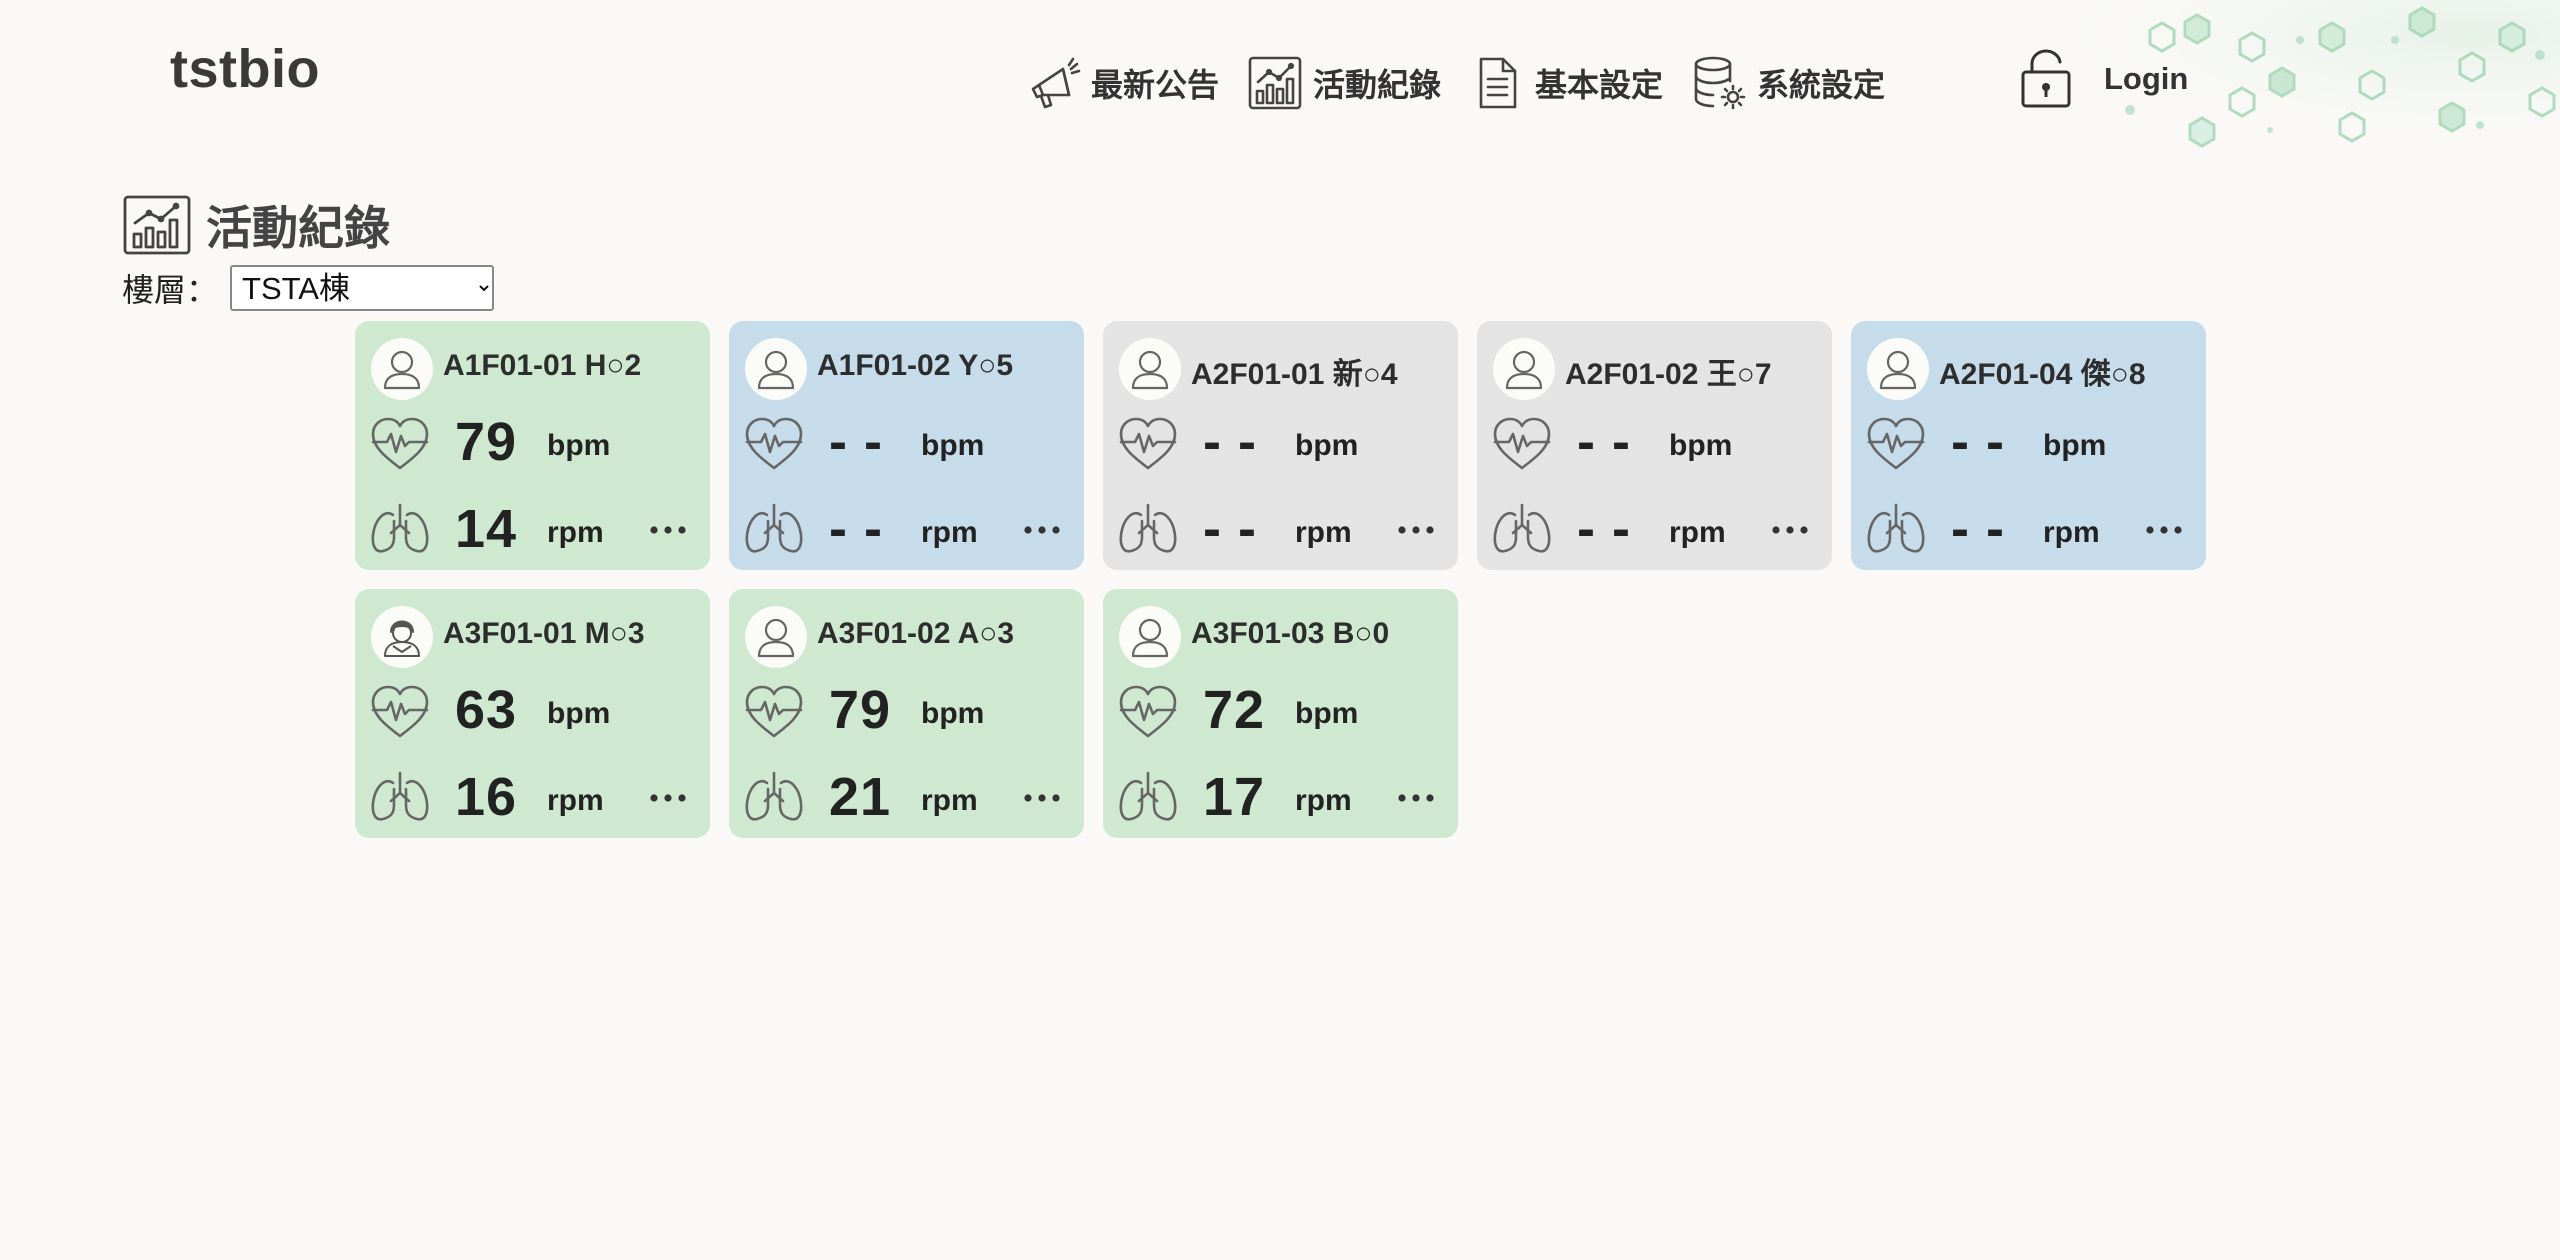 This screenshot has width=2560, height=1260. Describe the element at coordinates (1599, 85) in the screenshot. I see `nav-label: 基本設定` at that location.